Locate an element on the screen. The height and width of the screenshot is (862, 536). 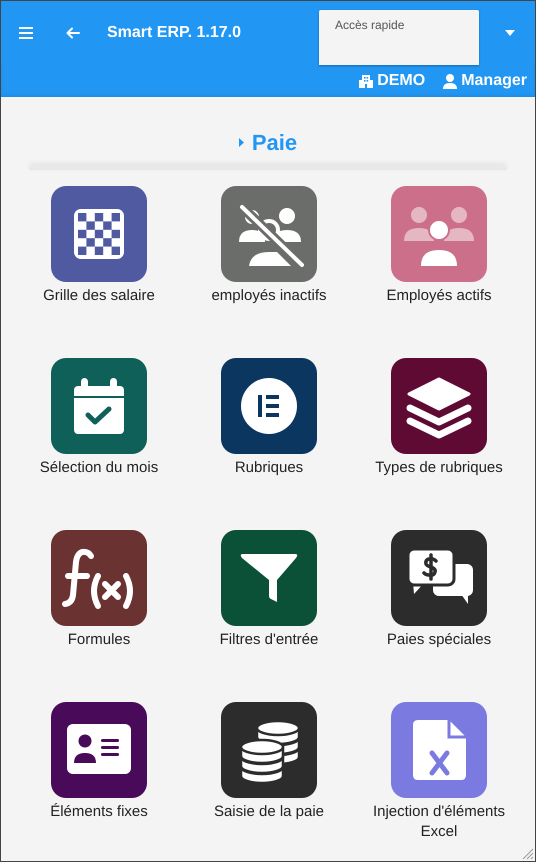
caret-right-icon is located at coordinates (241, 142).